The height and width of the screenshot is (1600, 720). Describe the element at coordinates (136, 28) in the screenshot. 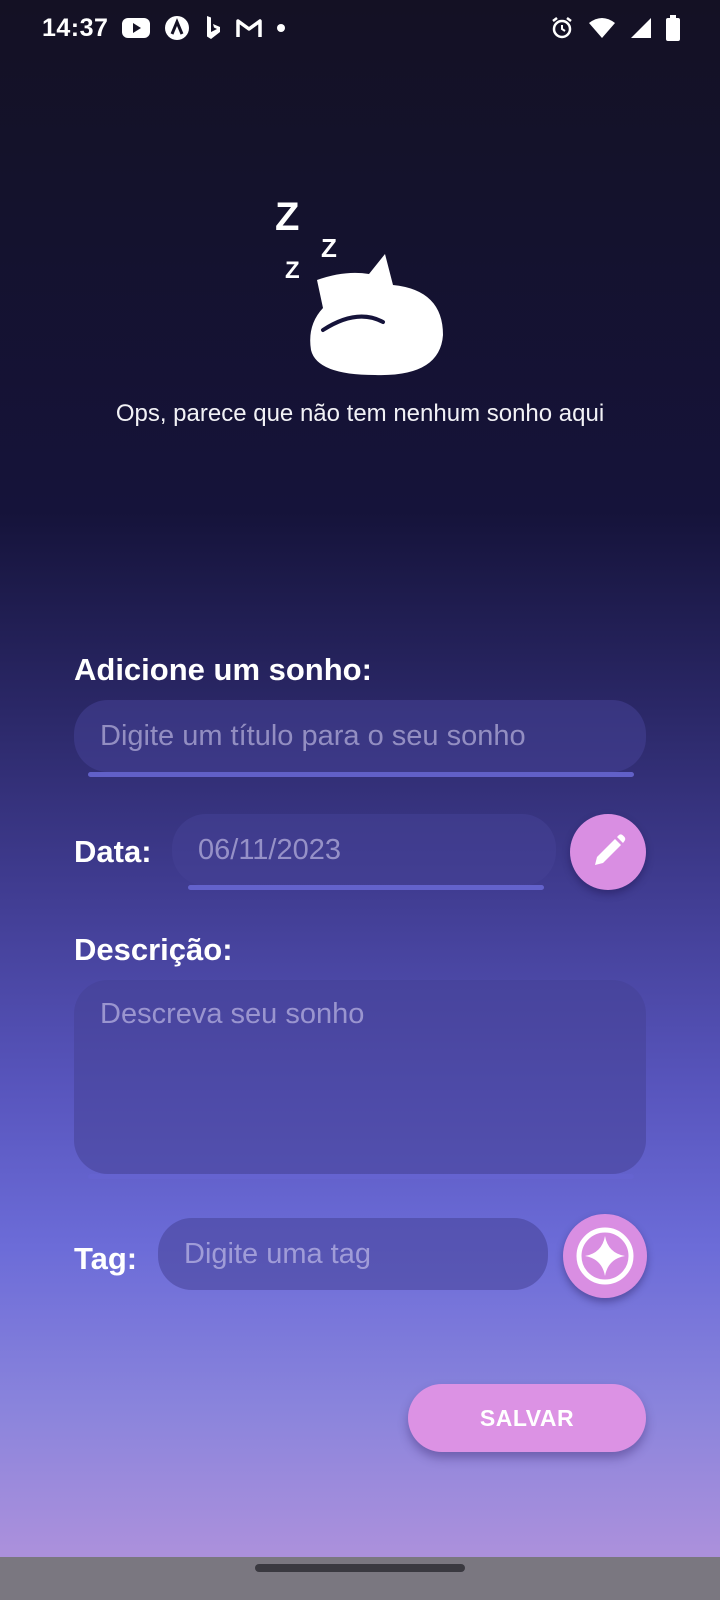

I see `youtube-icon` at that location.